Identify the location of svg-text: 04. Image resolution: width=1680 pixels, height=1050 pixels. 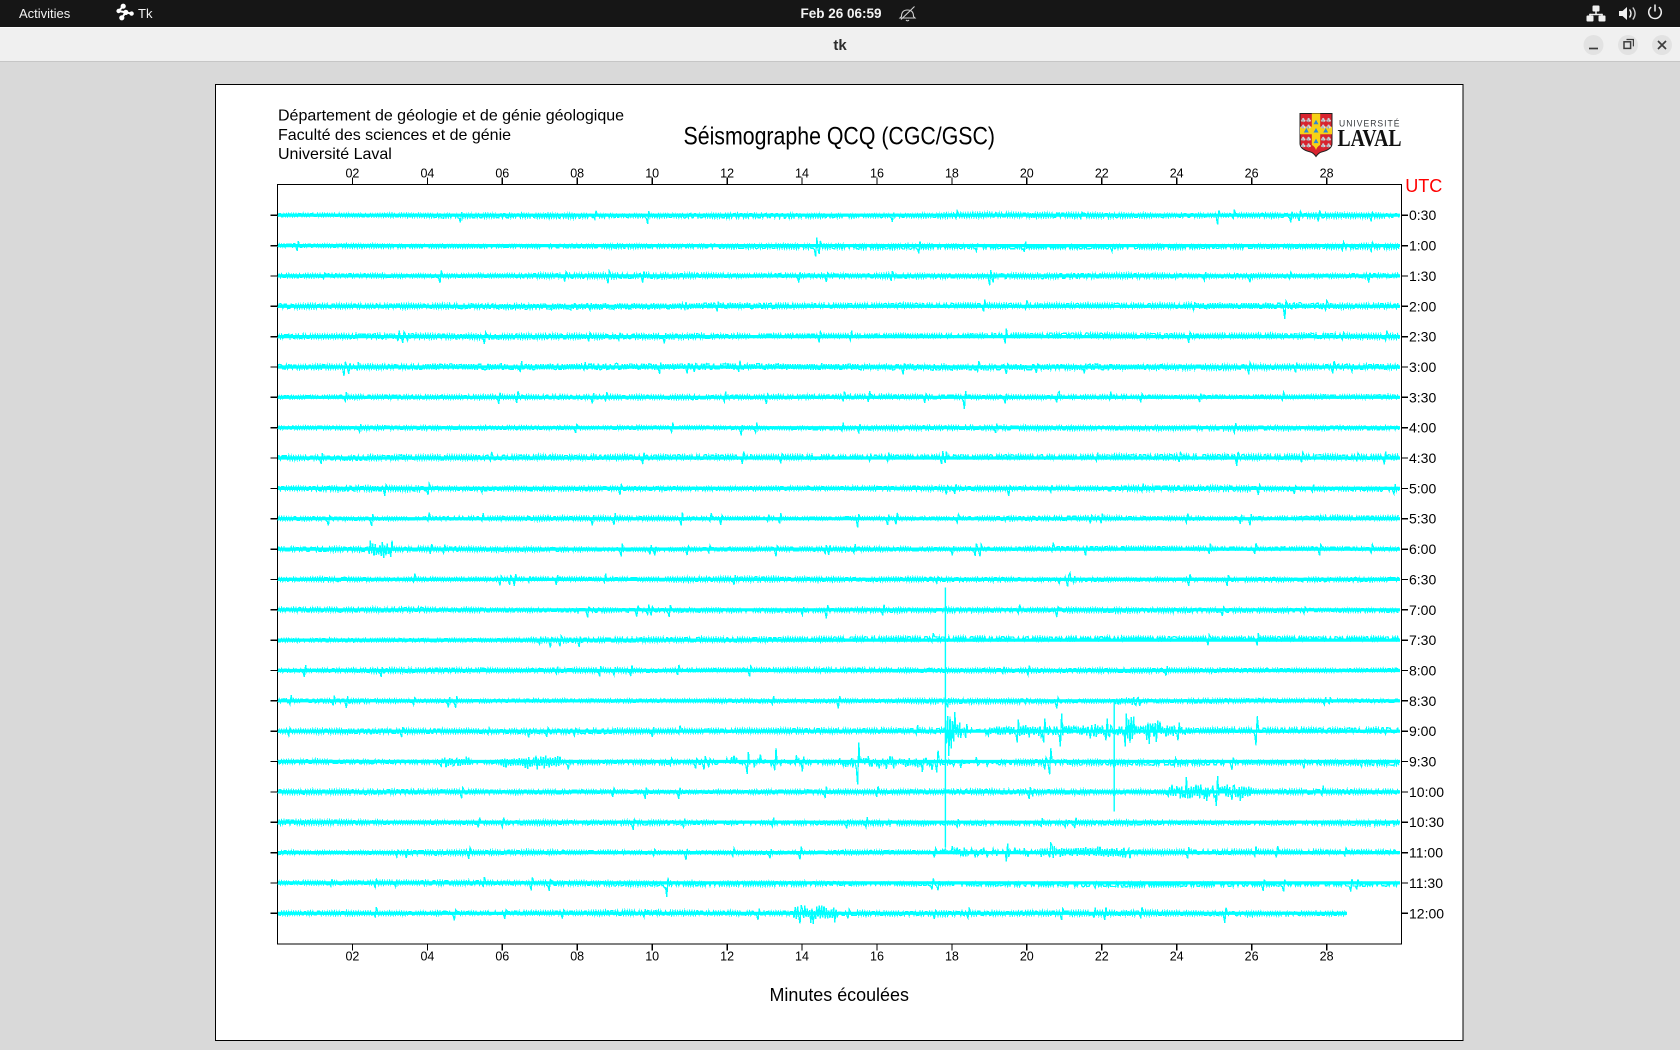
(427, 957).